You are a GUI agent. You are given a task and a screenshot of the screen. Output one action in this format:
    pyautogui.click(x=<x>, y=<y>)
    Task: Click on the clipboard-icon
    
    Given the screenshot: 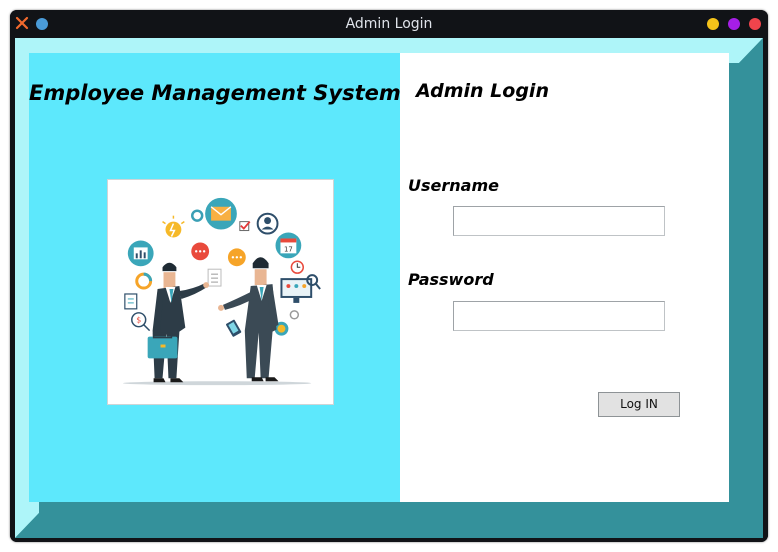 What is the action you would take?
    pyautogui.click(x=131, y=301)
    